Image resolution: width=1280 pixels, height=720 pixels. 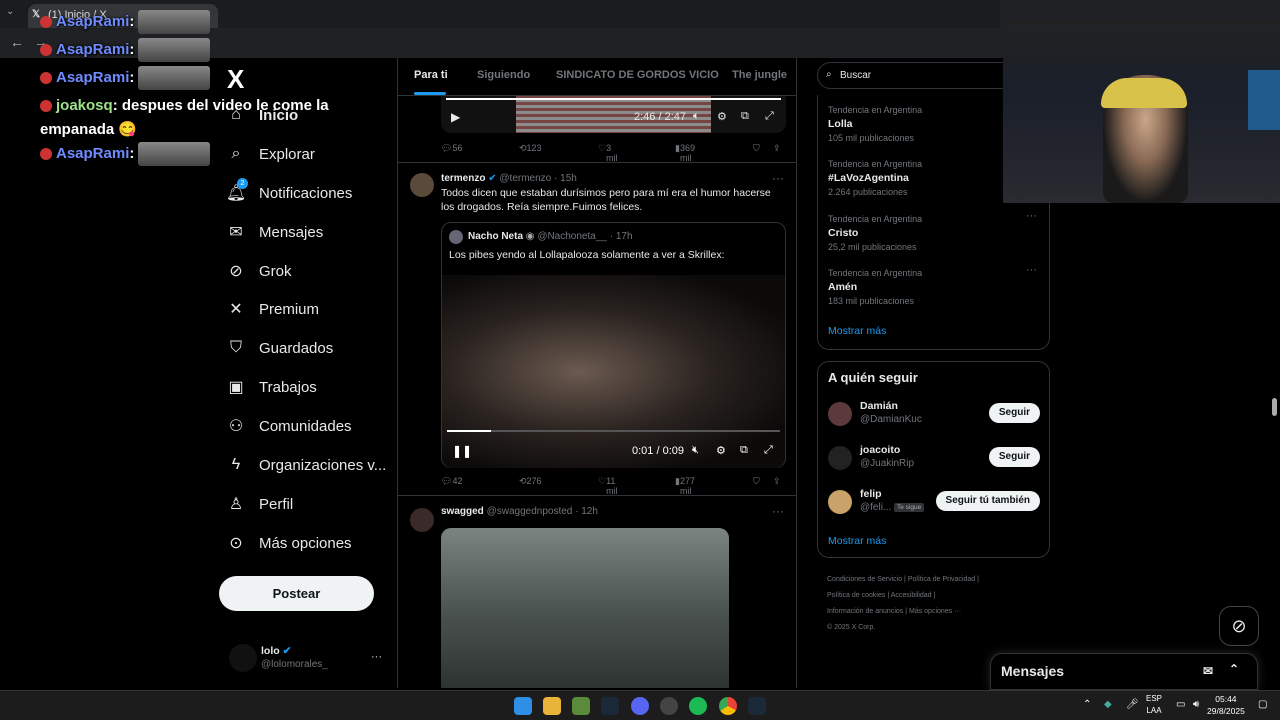 What do you see at coordinates (696, 116) in the screenshot?
I see `volume-icon: 🔈︎` at bounding box center [696, 116].